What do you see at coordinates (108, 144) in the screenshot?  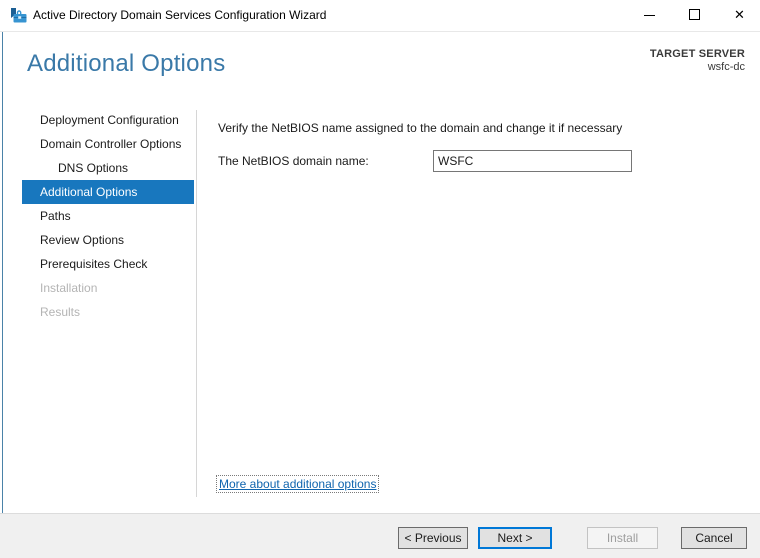 I see `sidebar-item-domain-controller-options: Domain Controller Options` at bounding box center [108, 144].